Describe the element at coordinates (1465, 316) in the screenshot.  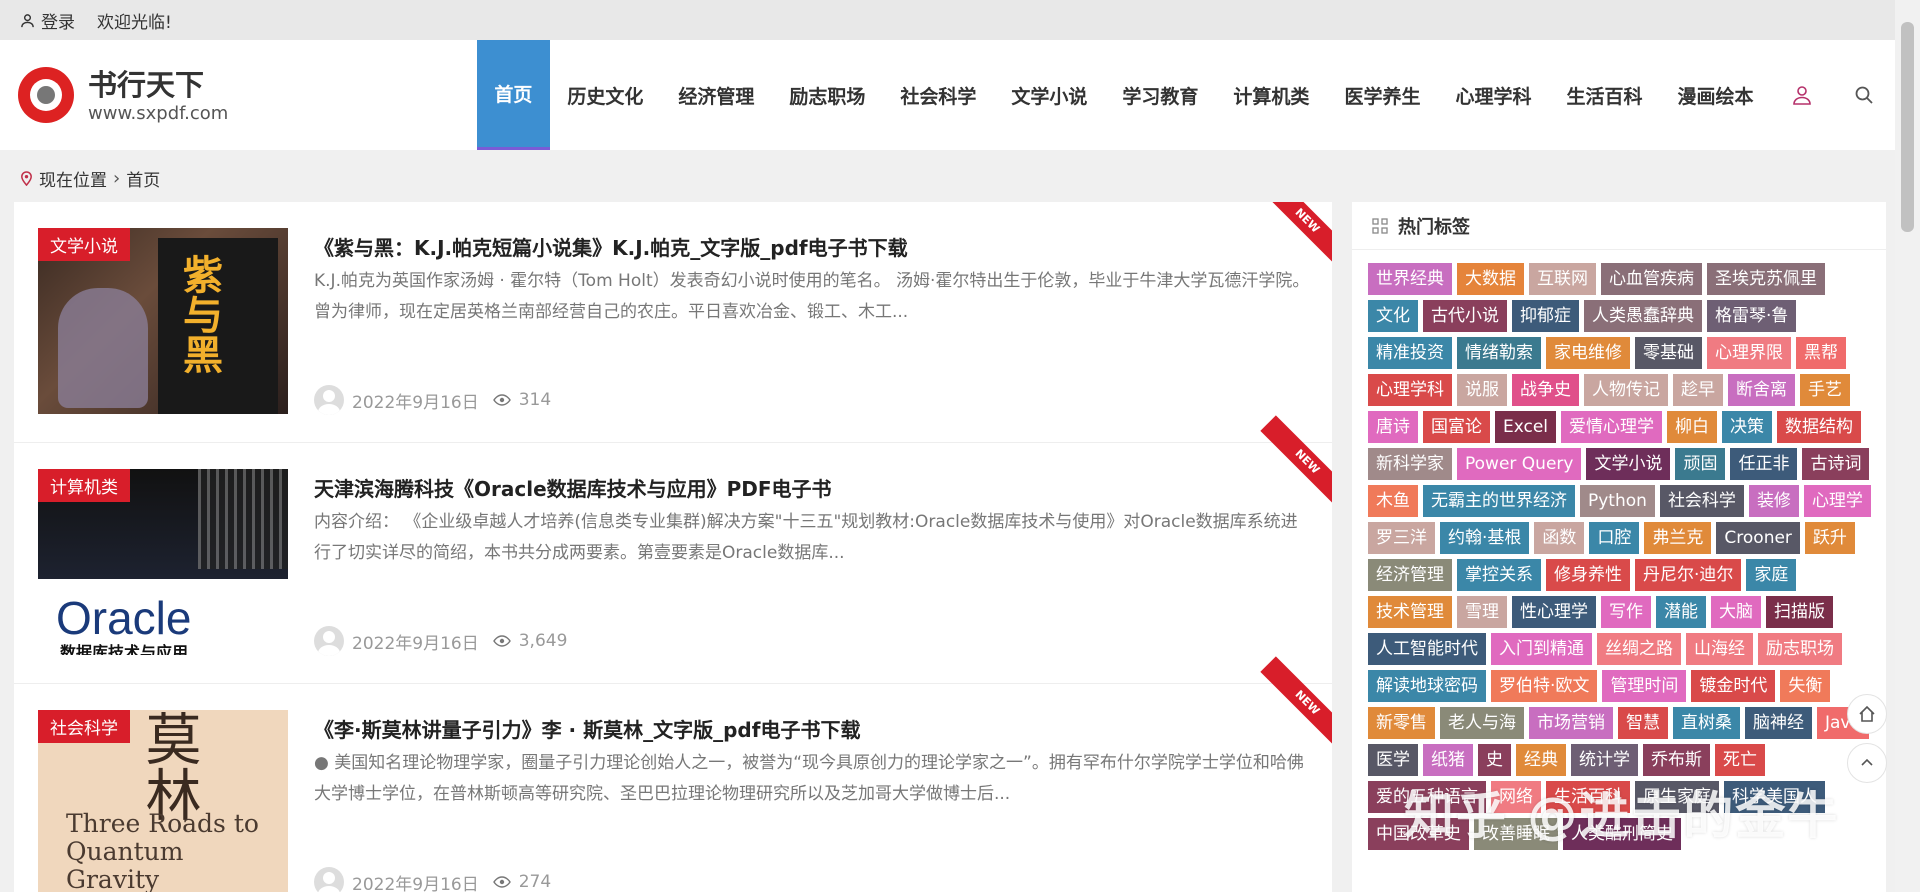
I see `tag-link: 古代小说` at that location.